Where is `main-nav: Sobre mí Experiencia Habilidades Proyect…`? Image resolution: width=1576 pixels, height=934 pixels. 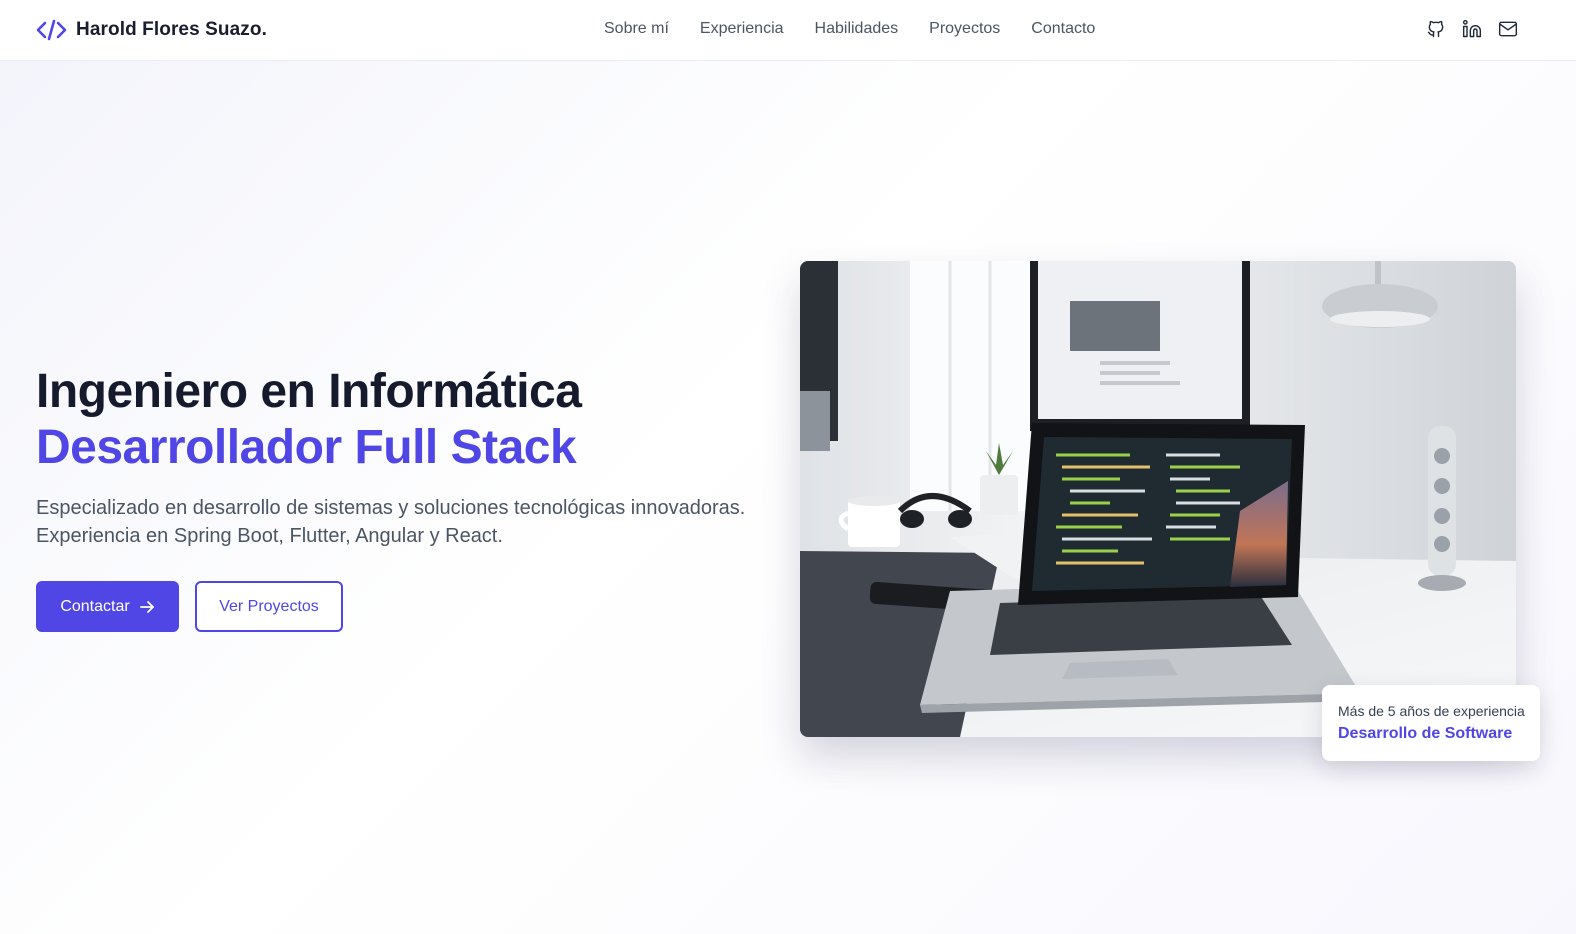 main-nav: Sobre mí Experiencia Habilidades Proyect… is located at coordinates (865, 29).